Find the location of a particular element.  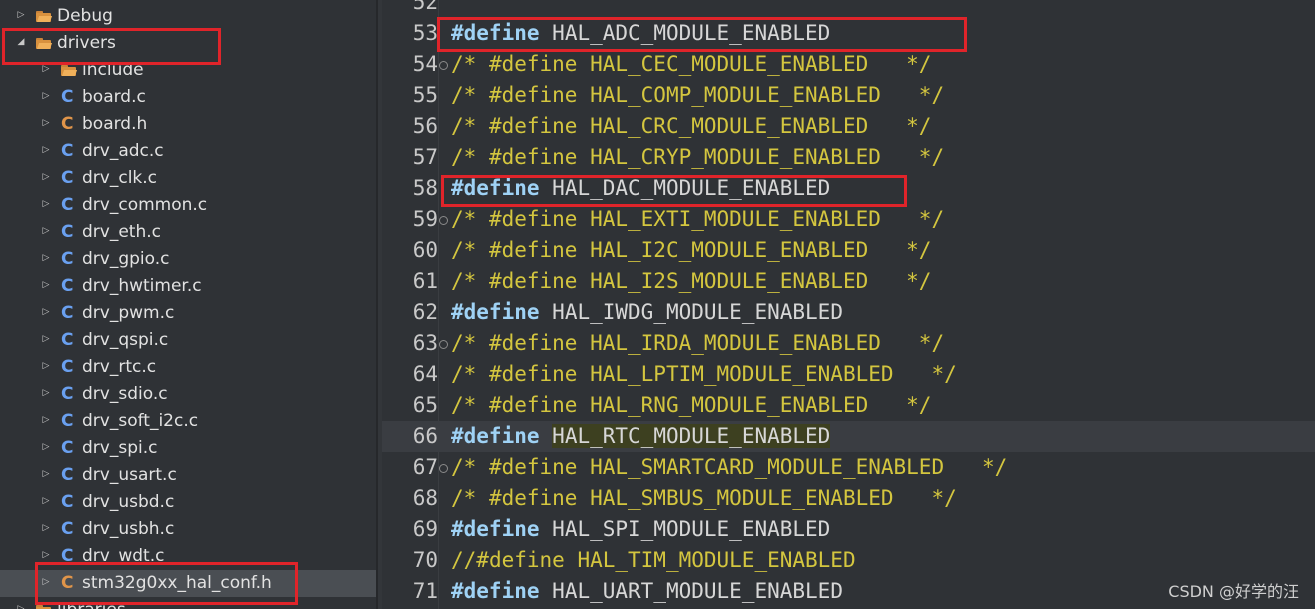

code-text: //#define HAL_TIM_MODULE_ENABLED is located at coordinates (653, 560).